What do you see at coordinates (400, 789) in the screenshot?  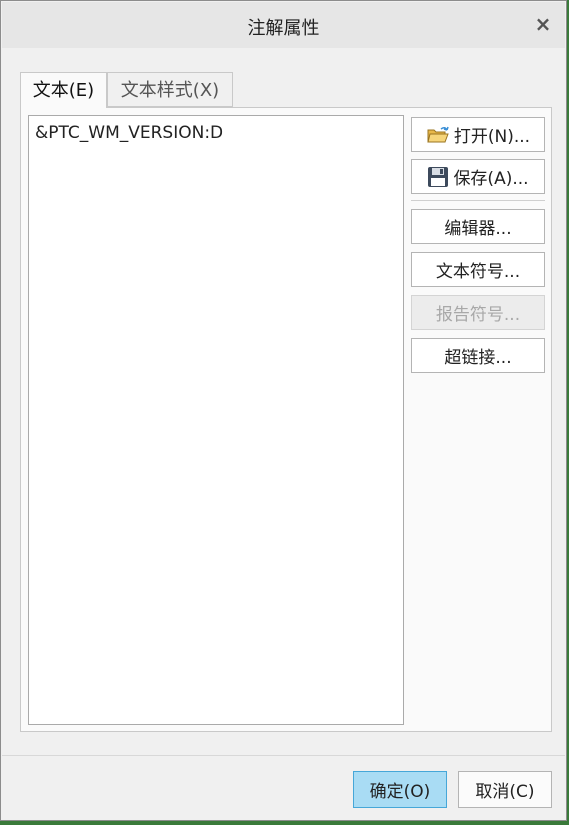 I see `ok-button: 确定(O)` at bounding box center [400, 789].